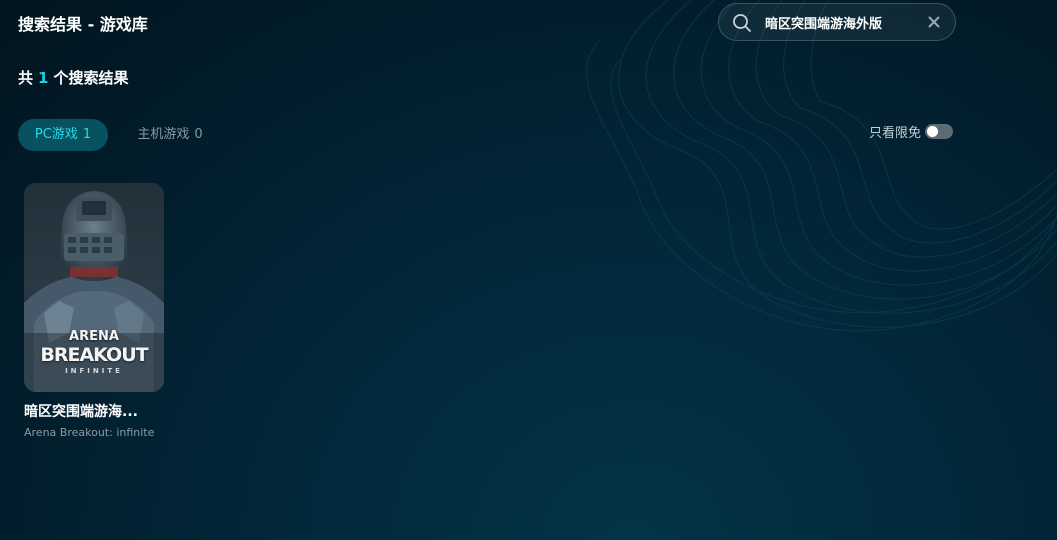 The image size is (1057, 540). I want to click on logo-line-1: ARENA, so click(94, 336).